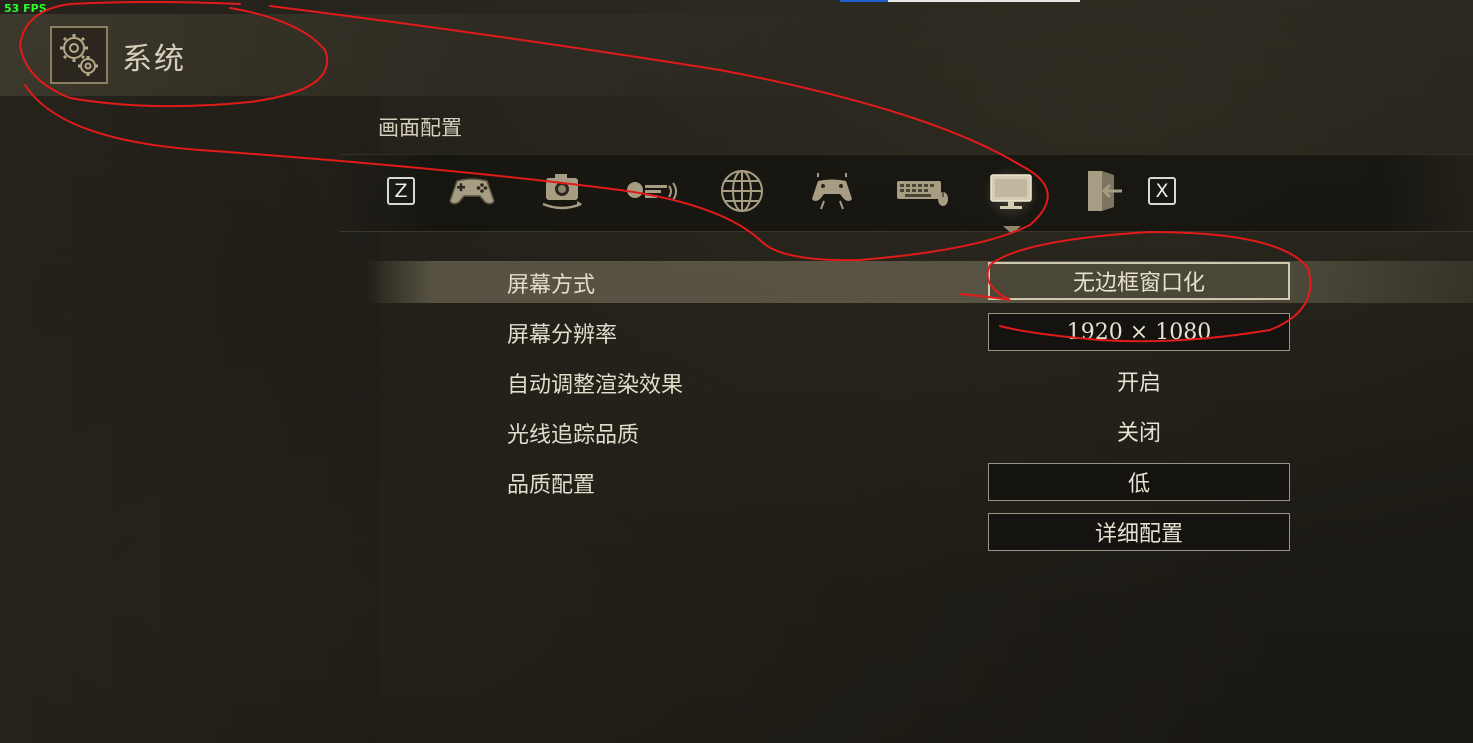  What do you see at coordinates (1139, 381) in the screenshot?
I see `auto-render-value: 开启` at bounding box center [1139, 381].